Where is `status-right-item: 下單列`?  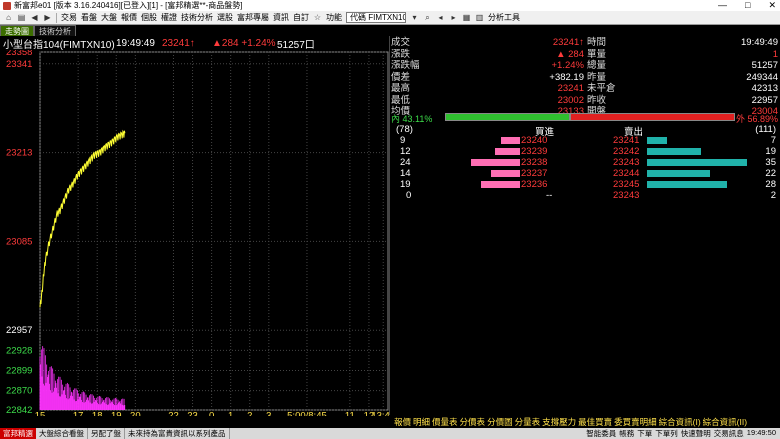 status-right-item: 下單列 is located at coordinates (666, 433).